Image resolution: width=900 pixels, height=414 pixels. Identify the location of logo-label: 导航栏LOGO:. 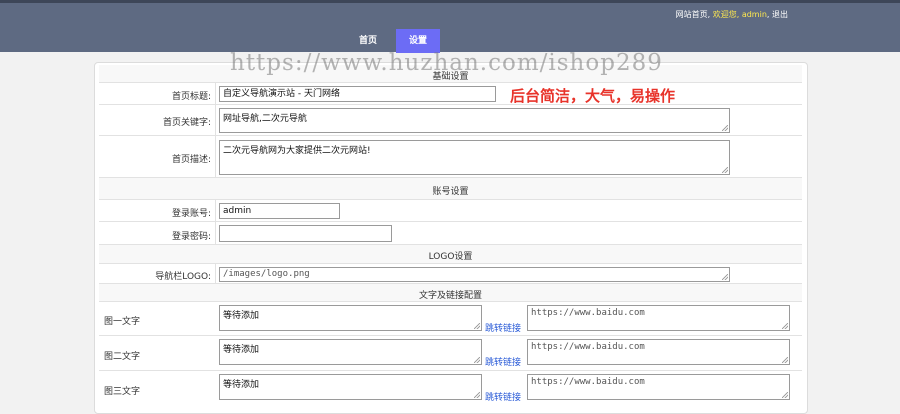
(183, 277).